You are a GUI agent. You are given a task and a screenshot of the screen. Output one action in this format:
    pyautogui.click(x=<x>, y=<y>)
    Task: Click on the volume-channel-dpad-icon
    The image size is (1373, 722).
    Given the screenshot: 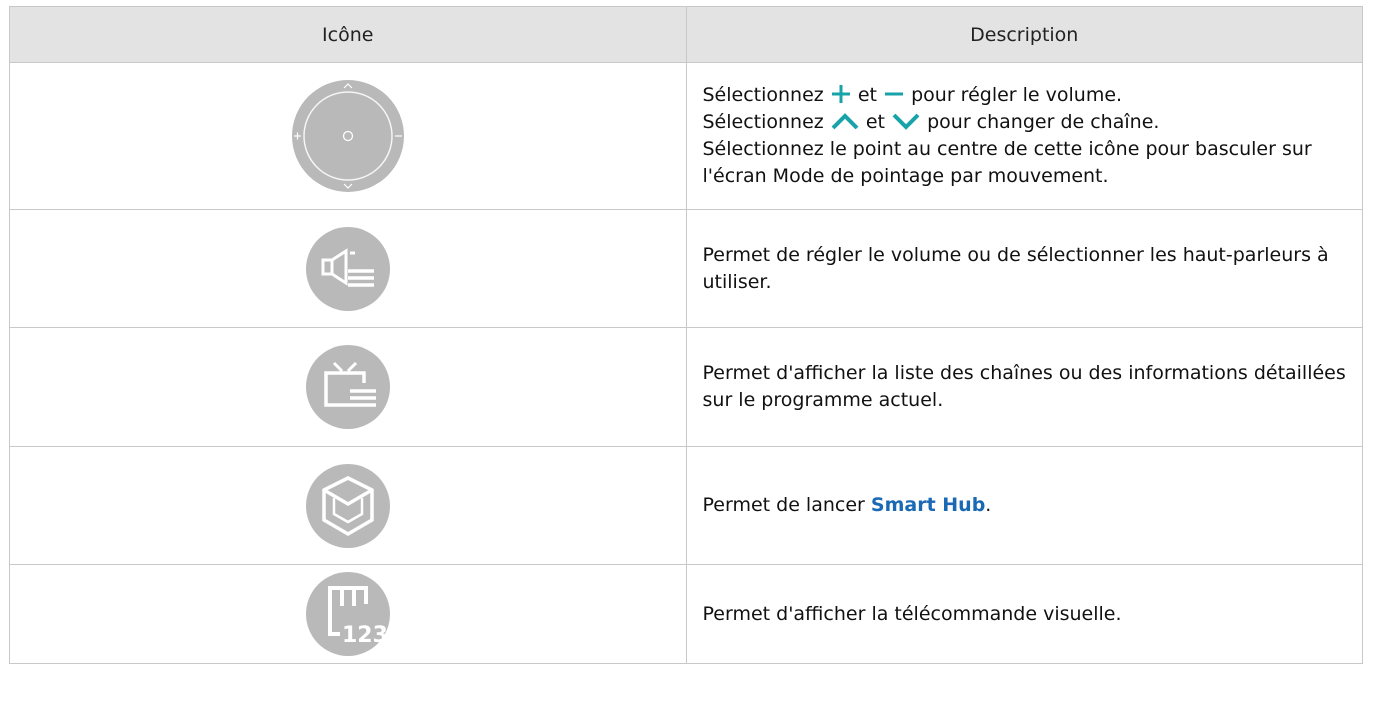 What is the action you would take?
    pyautogui.click(x=347, y=136)
    